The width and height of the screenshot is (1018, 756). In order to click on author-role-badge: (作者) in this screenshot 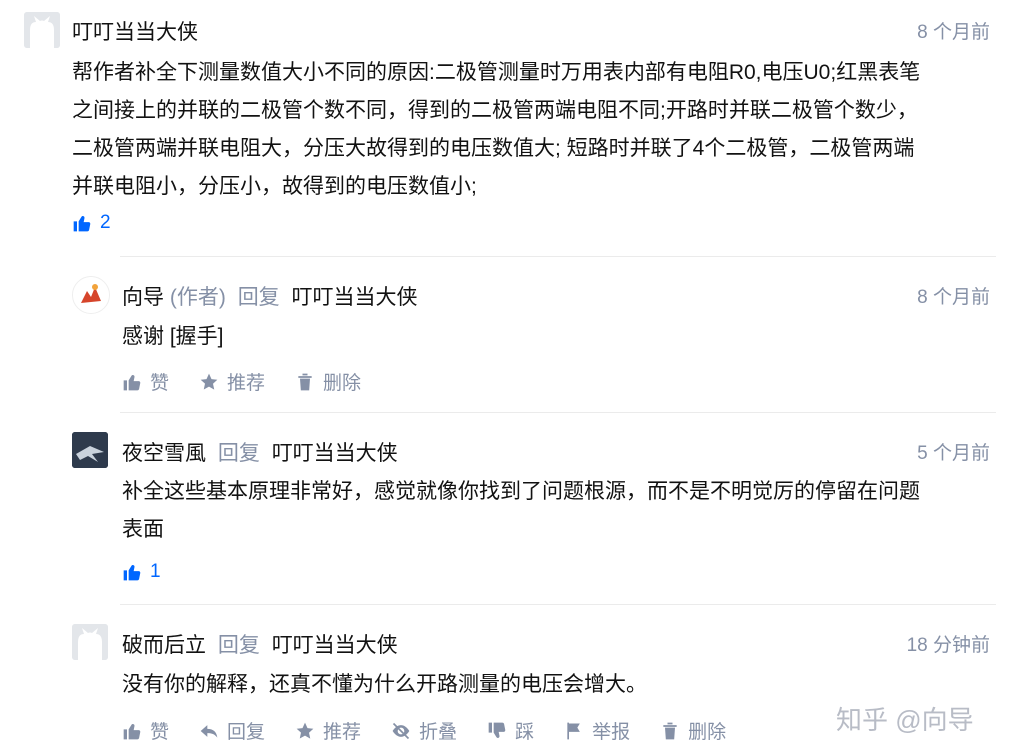, I will do `click(197, 297)`.